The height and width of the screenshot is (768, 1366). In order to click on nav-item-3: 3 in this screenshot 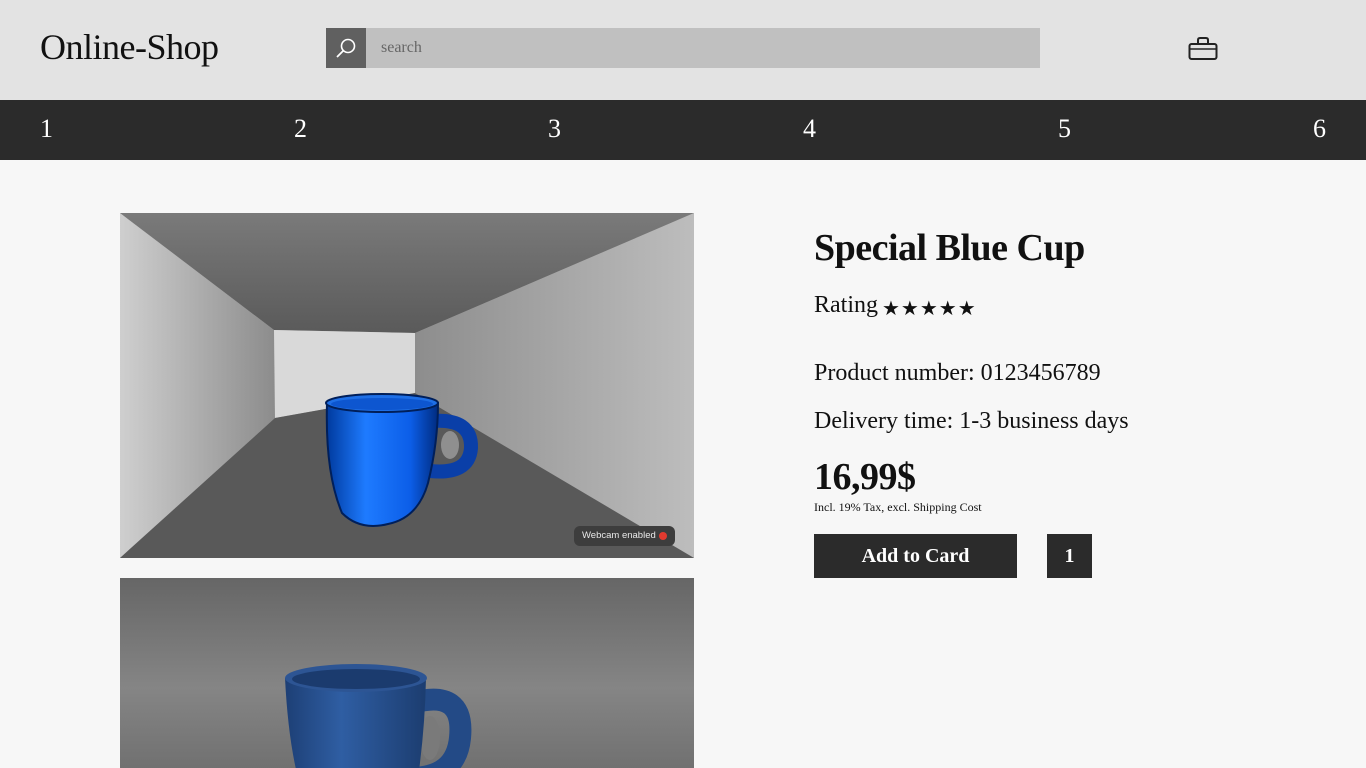, I will do `click(554, 129)`.